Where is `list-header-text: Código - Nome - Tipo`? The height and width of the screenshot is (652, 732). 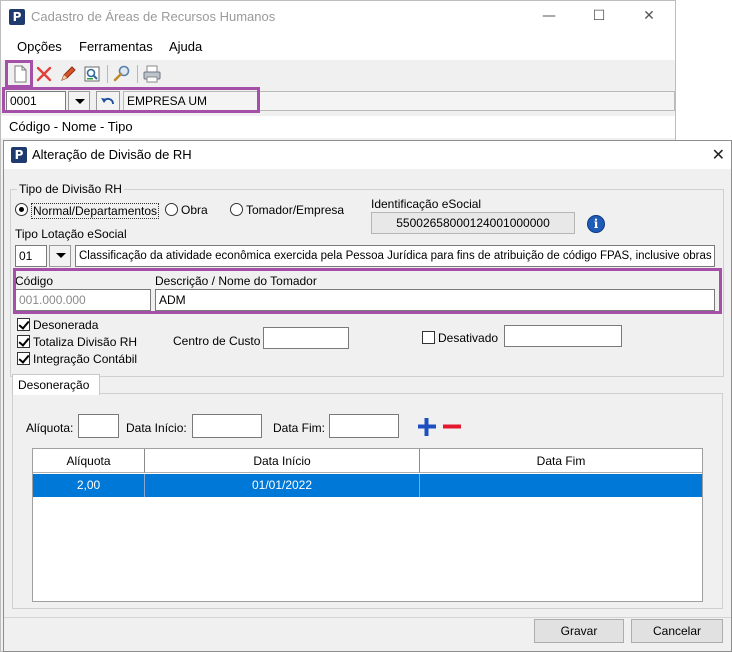
list-header-text: Código - Nome - Tipo is located at coordinates (71, 126).